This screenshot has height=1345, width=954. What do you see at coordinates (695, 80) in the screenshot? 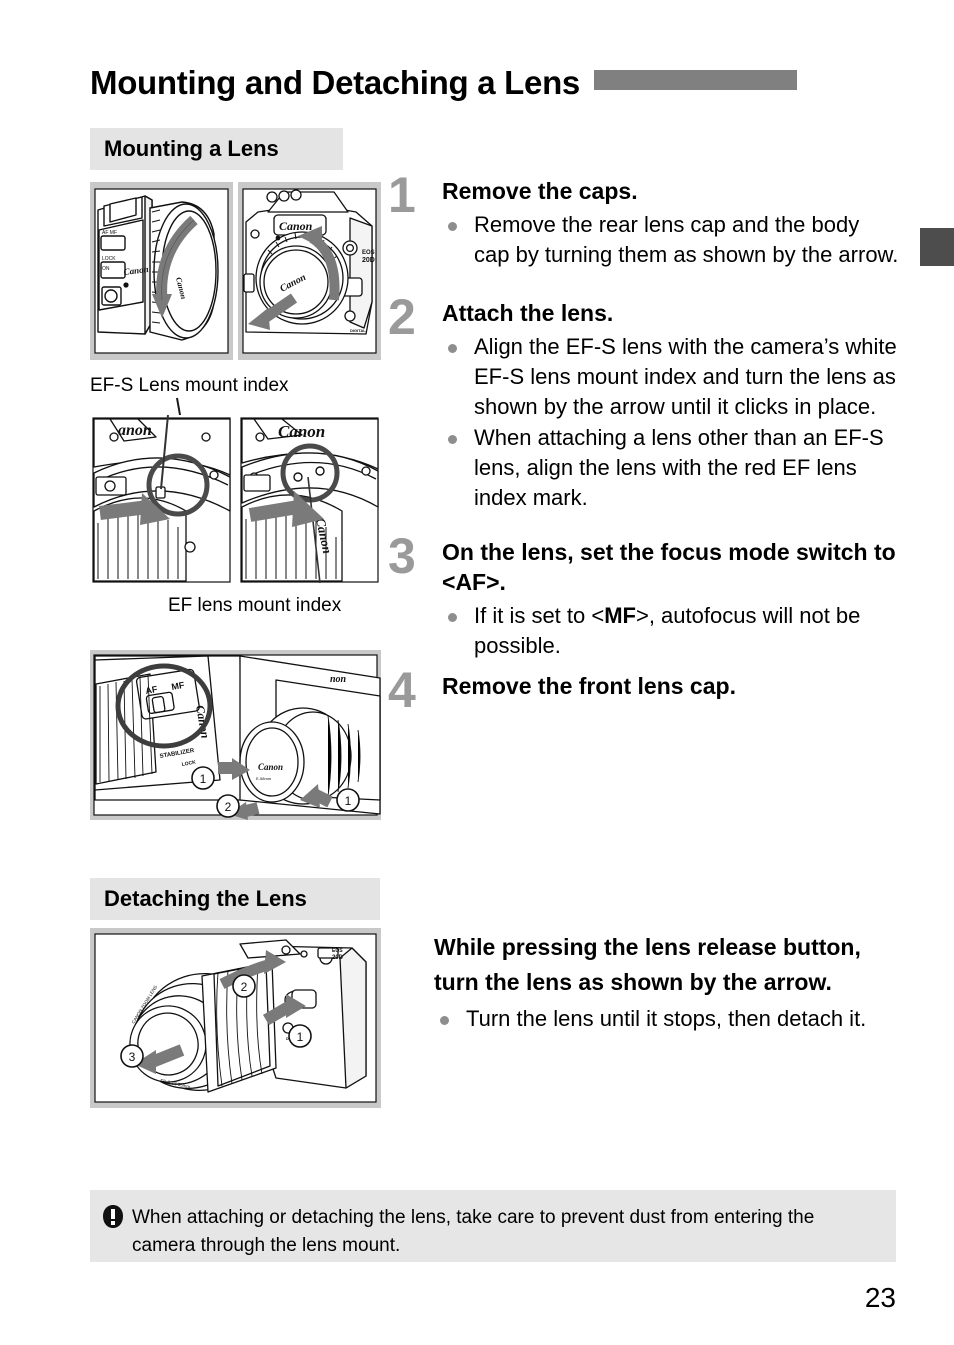
I see `title-accent-bar` at bounding box center [695, 80].